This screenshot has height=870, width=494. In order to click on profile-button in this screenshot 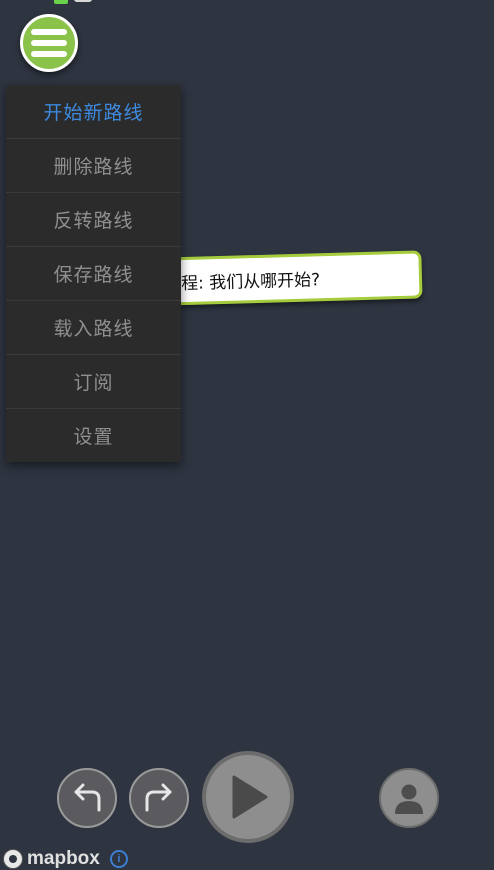, I will do `click(409, 798)`.